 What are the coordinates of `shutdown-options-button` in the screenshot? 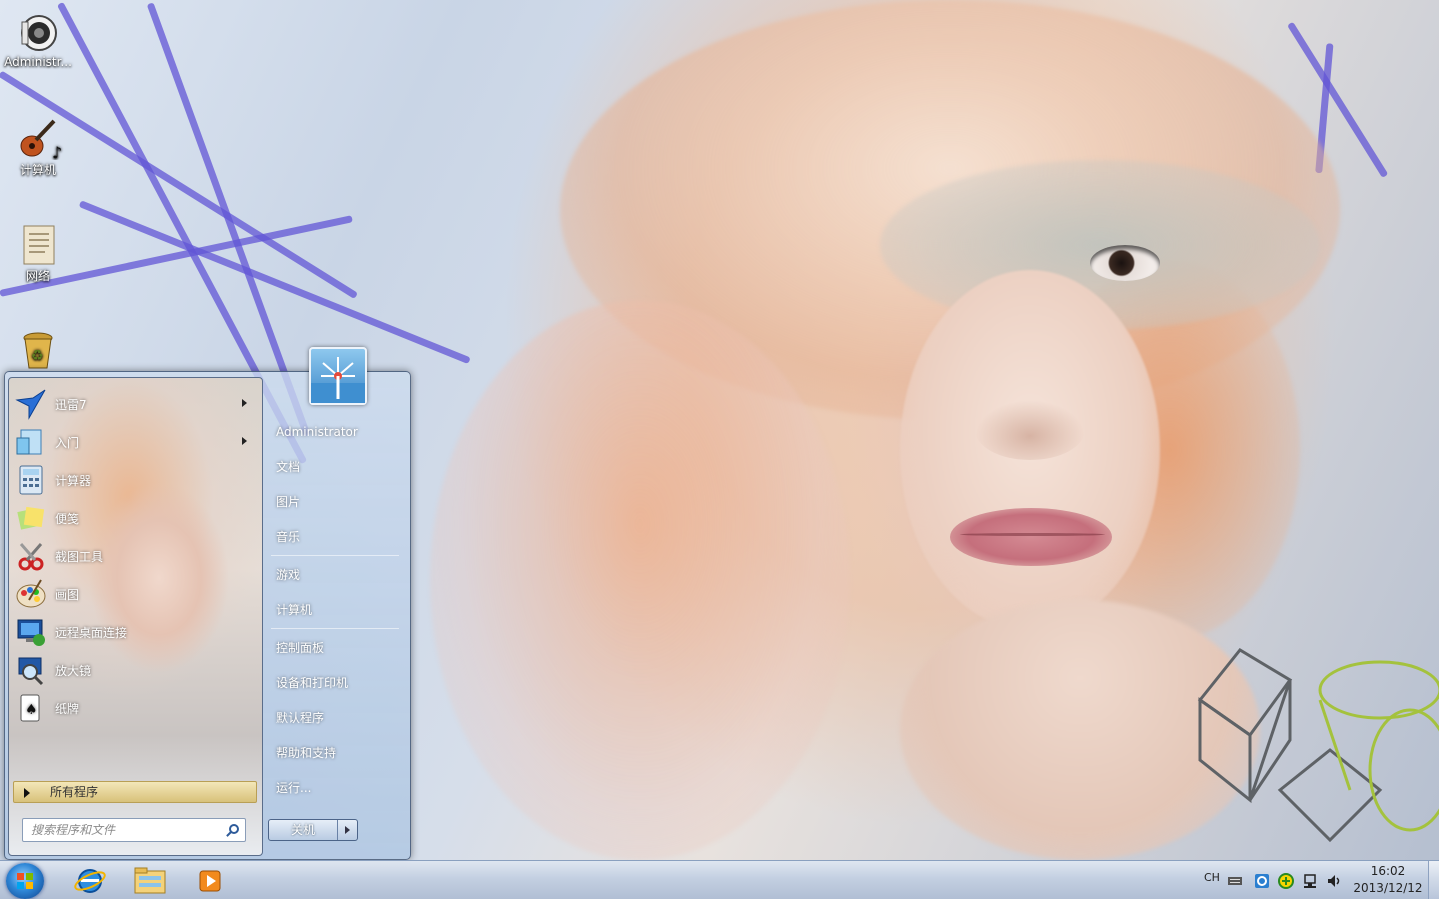 It's located at (347, 830).